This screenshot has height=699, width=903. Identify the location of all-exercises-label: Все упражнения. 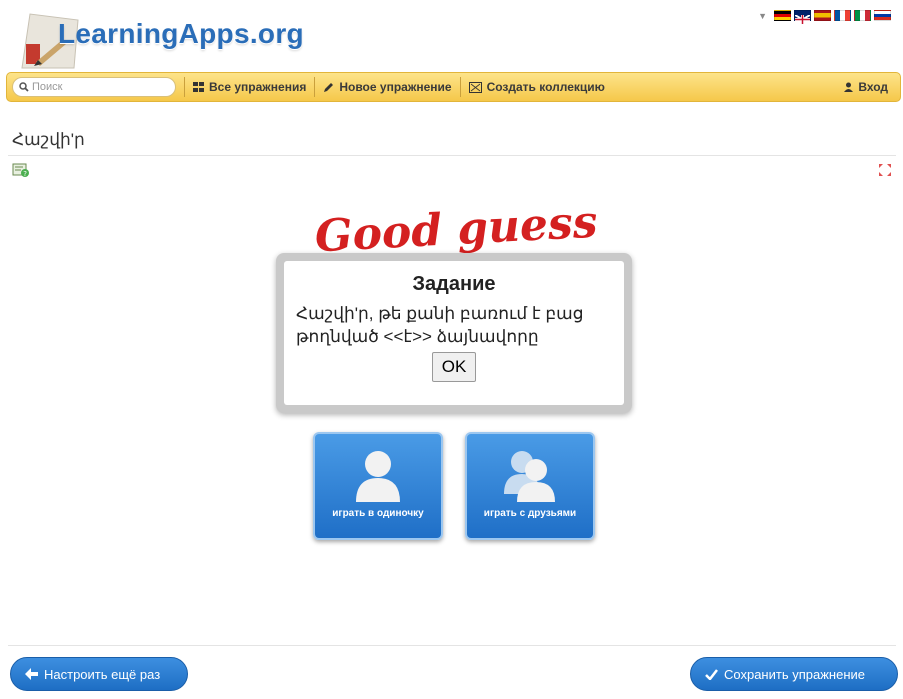
(258, 87).